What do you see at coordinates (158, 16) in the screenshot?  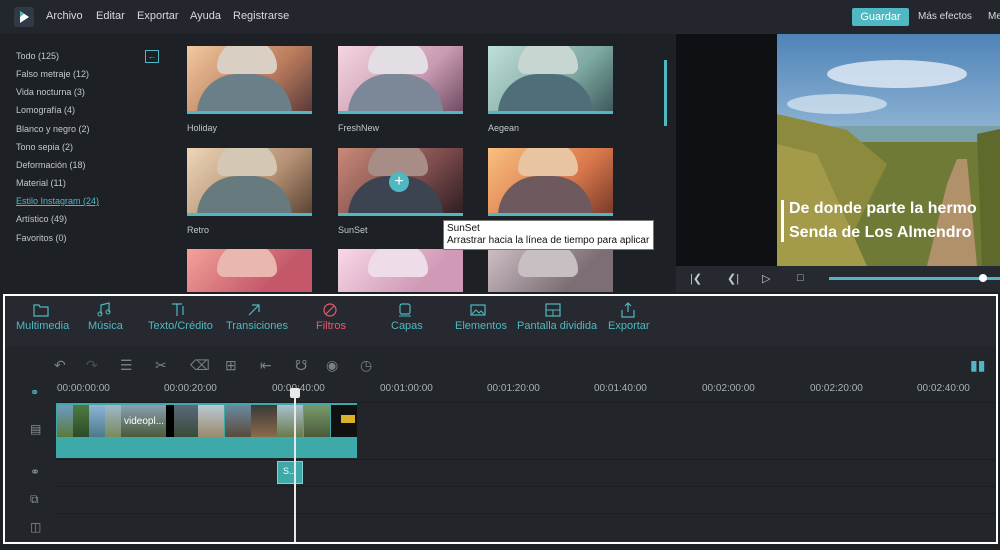 I see `menu-exportar: Exportar` at bounding box center [158, 16].